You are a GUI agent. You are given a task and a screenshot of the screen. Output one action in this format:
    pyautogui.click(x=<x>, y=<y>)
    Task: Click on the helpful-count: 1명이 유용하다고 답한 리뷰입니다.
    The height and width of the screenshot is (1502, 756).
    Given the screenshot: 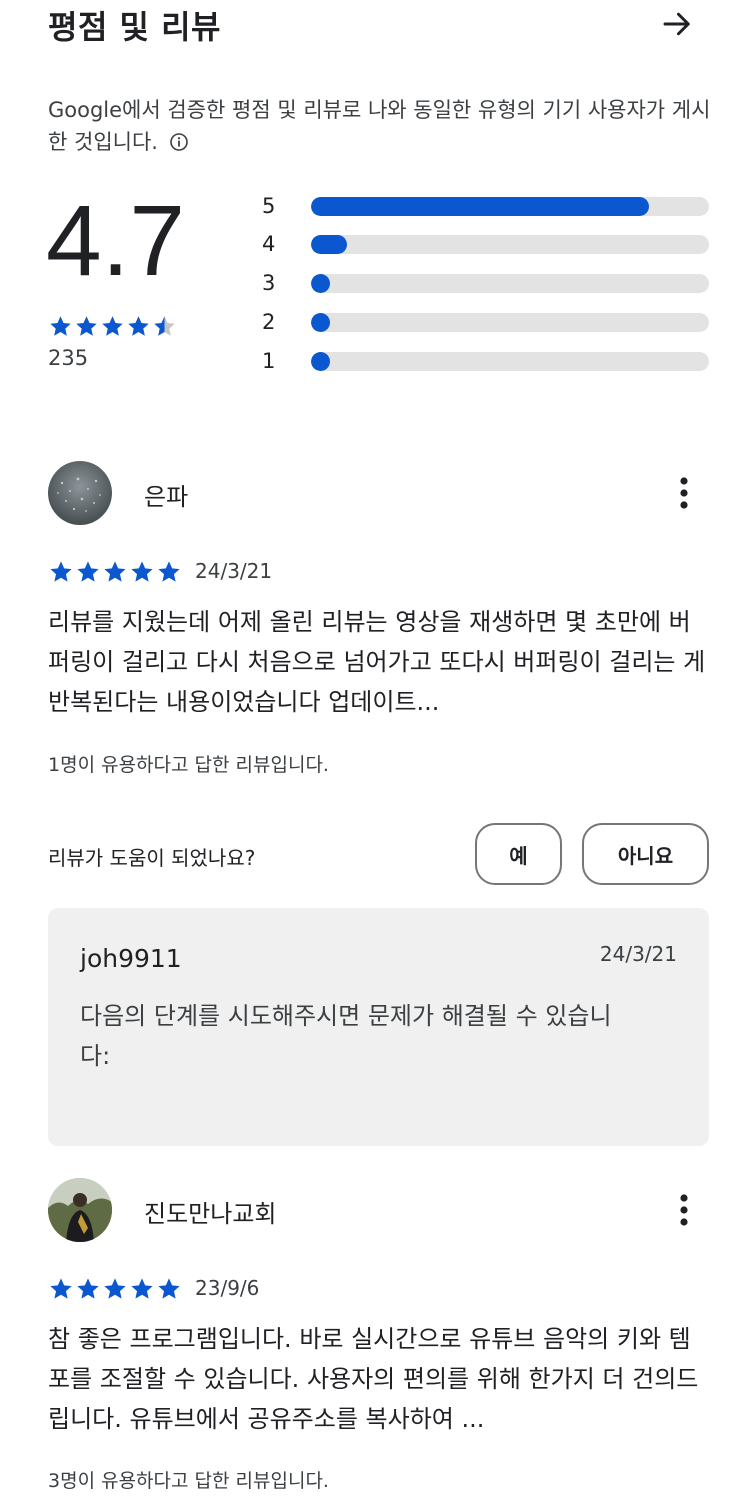 What is the action you would take?
    pyautogui.click(x=188, y=765)
    